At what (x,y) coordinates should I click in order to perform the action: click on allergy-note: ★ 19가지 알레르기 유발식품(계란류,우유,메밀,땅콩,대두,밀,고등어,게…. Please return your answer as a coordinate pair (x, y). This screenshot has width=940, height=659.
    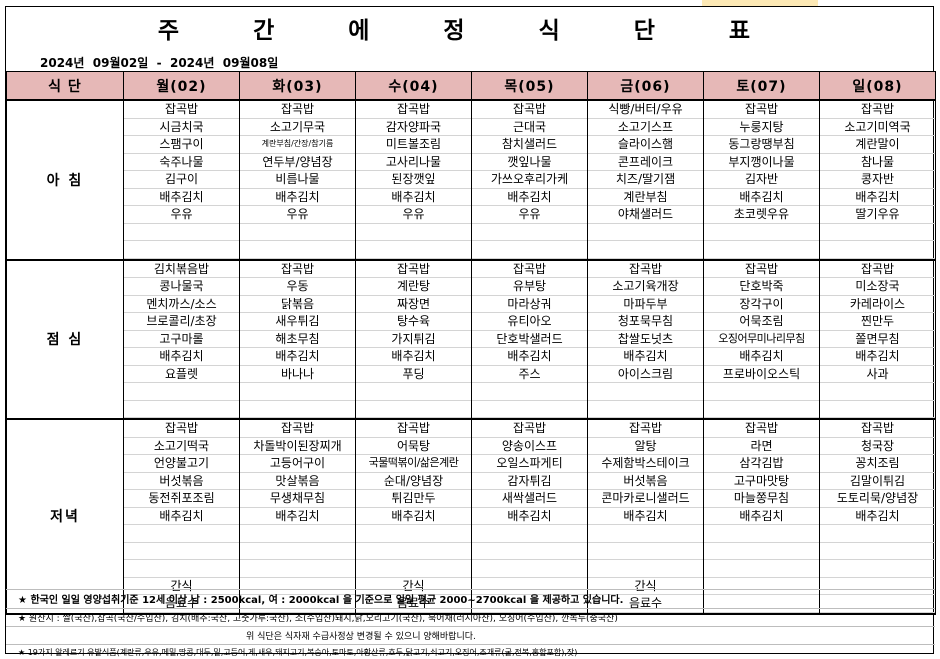
    Looking at the image, I should click on (298, 652).